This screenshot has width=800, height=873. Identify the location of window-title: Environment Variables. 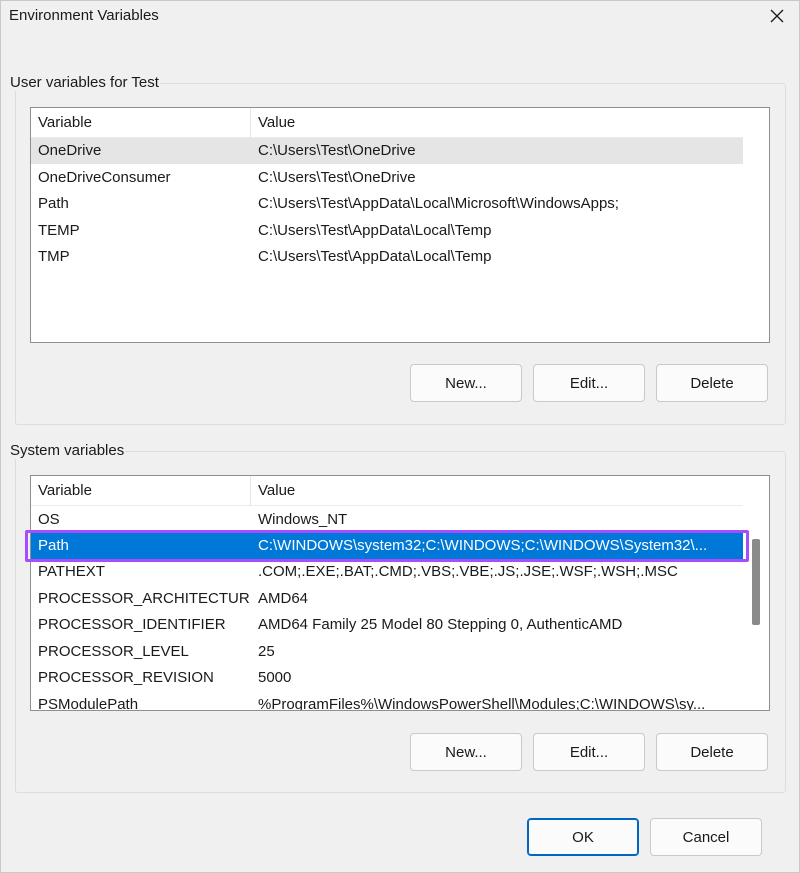
(84, 15).